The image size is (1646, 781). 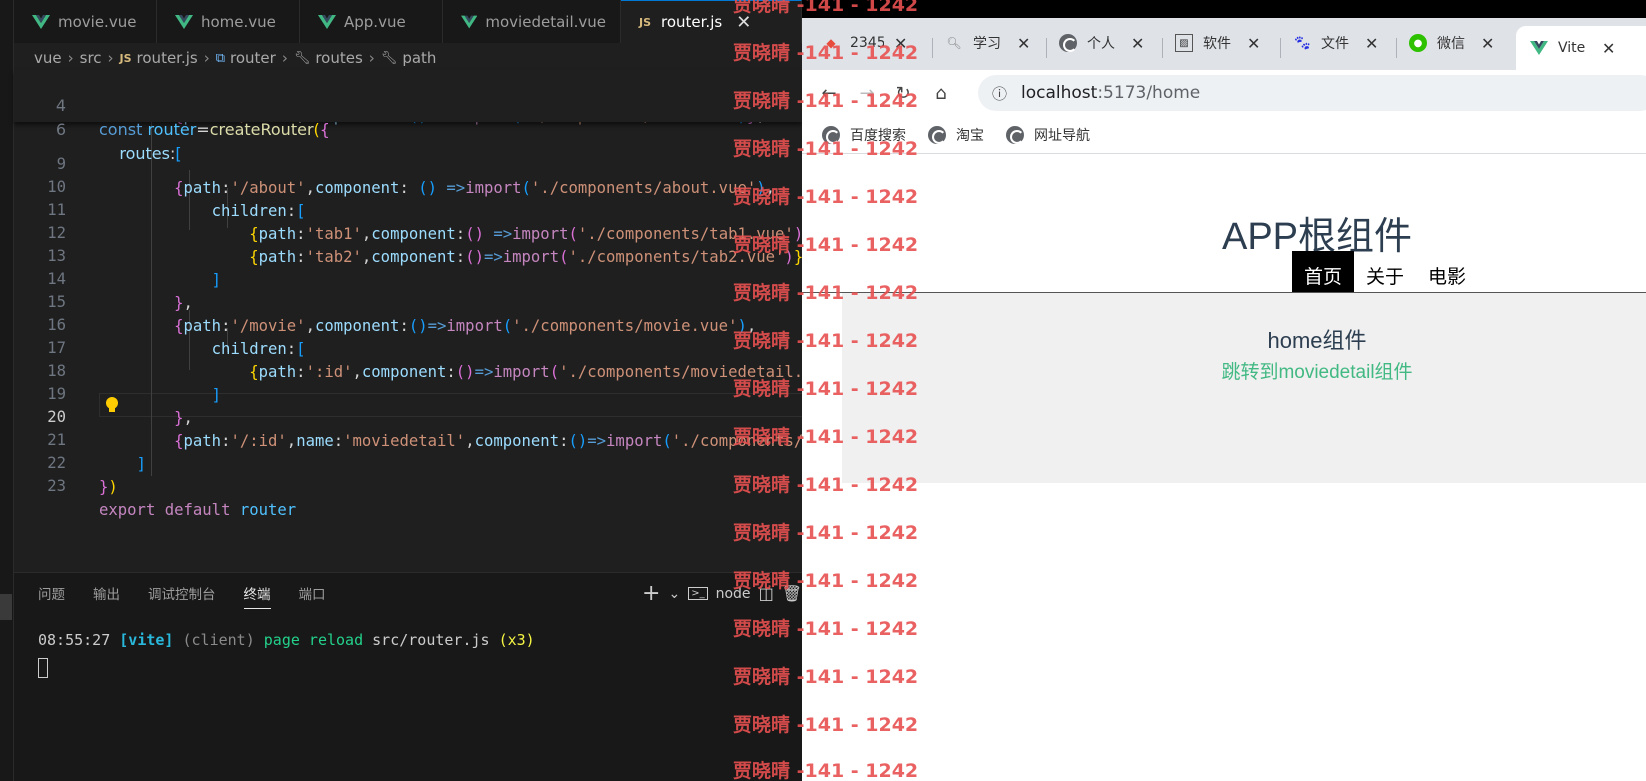 What do you see at coordinates (43, 668) in the screenshot?
I see `terminal-cursor` at bounding box center [43, 668].